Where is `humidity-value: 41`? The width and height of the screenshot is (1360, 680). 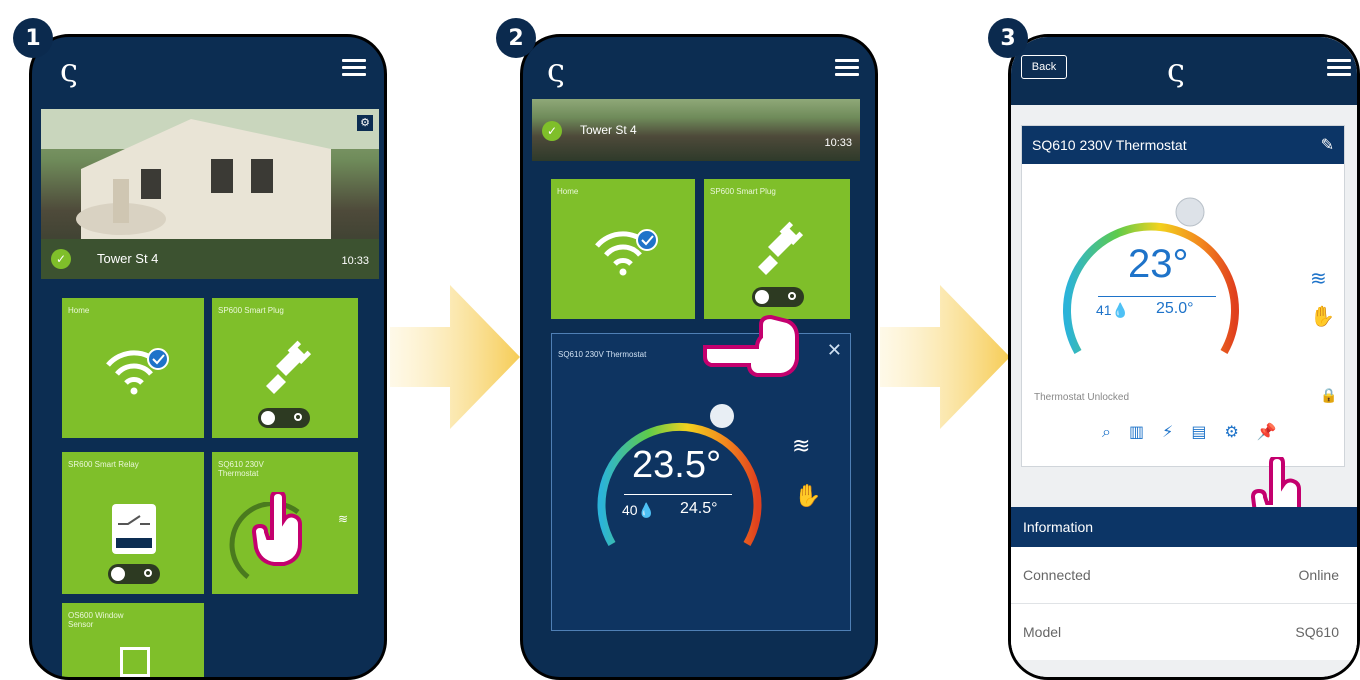
humidity-value: 41 is located at coordinates (1104, 310).